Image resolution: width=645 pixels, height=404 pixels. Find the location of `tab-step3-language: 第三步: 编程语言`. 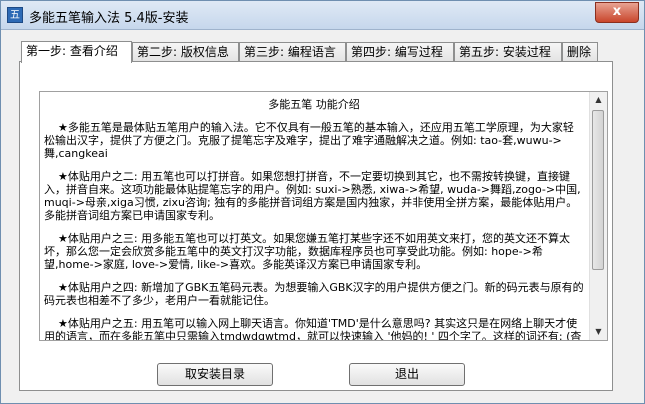

tab-step3-language: 第三步: 编程语言 is located at coordinates (292, 51).